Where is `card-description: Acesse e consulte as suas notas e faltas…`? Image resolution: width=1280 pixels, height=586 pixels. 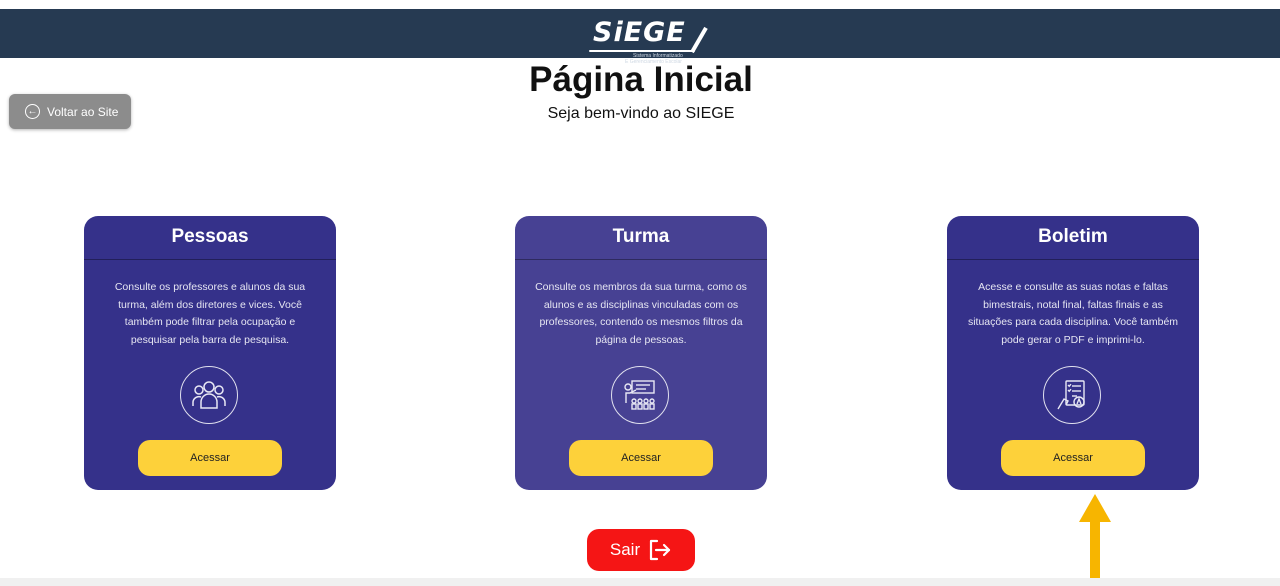 card-description: Acesse e consulte as suas notas e faltas… is located at coordinates (1073, 313).